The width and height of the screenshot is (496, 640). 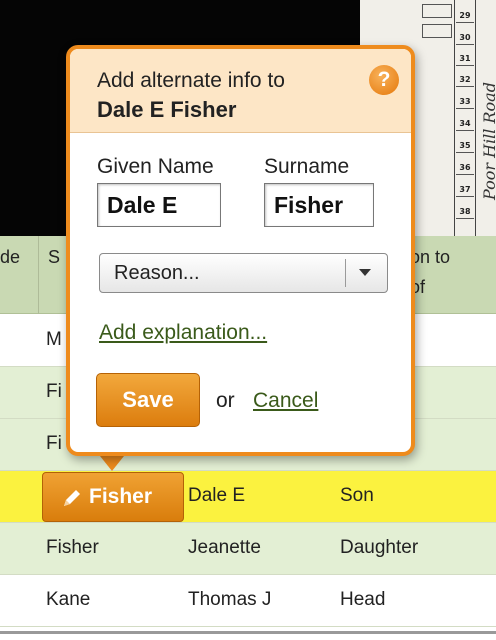 What do you see at coordinates (167, 109) in the screenshot?
I see `popover-person-name: Dale E Fisher` at bounding box center [167, 109].